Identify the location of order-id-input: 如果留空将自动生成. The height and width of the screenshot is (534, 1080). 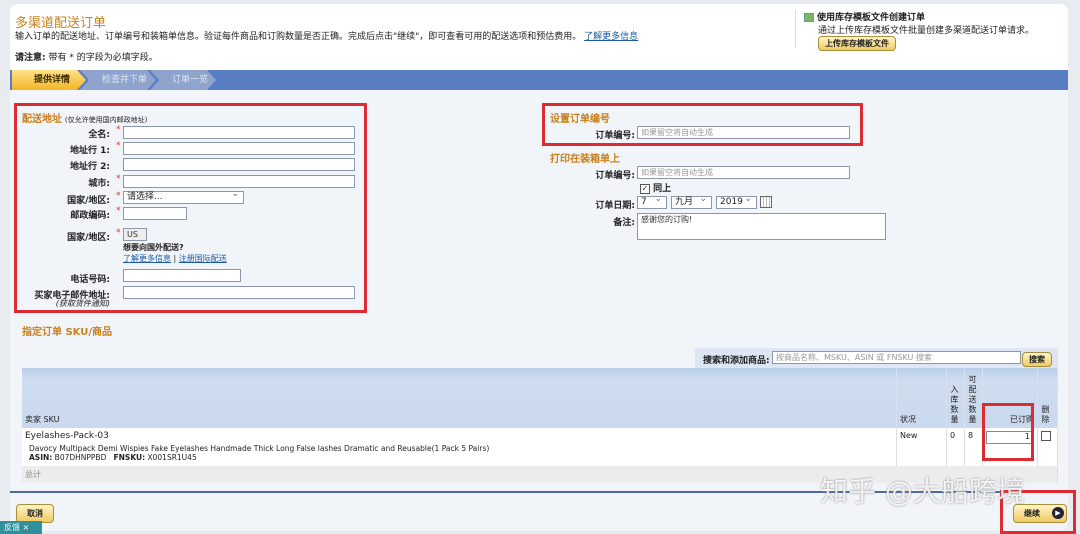
(743, 132).